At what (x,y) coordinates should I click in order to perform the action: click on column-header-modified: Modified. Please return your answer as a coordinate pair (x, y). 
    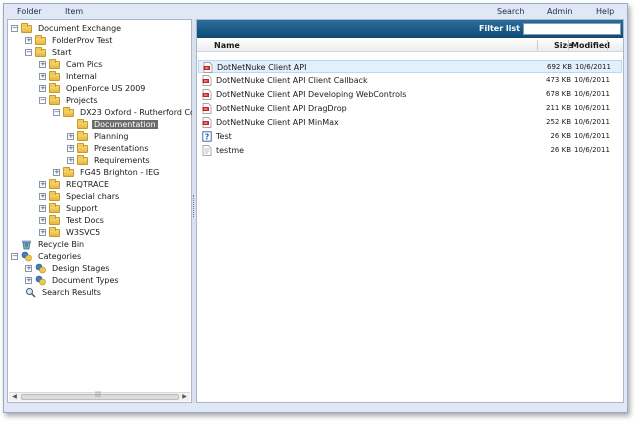
    Looking at the image, I should click on (590, 45).